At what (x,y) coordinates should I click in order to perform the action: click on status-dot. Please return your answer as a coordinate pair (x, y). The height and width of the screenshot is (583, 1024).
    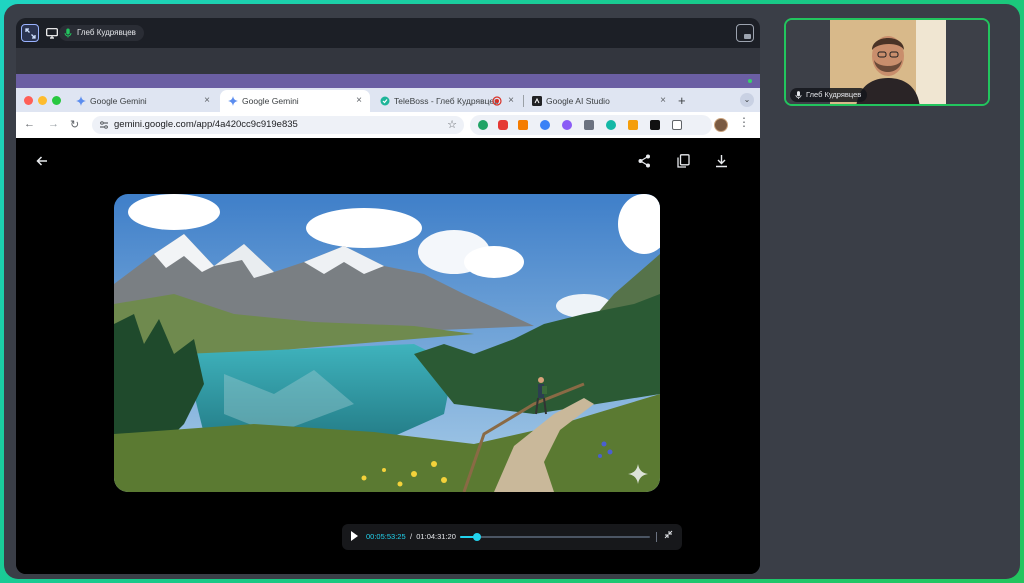
    Looking at the image, I should click on (750, 81).